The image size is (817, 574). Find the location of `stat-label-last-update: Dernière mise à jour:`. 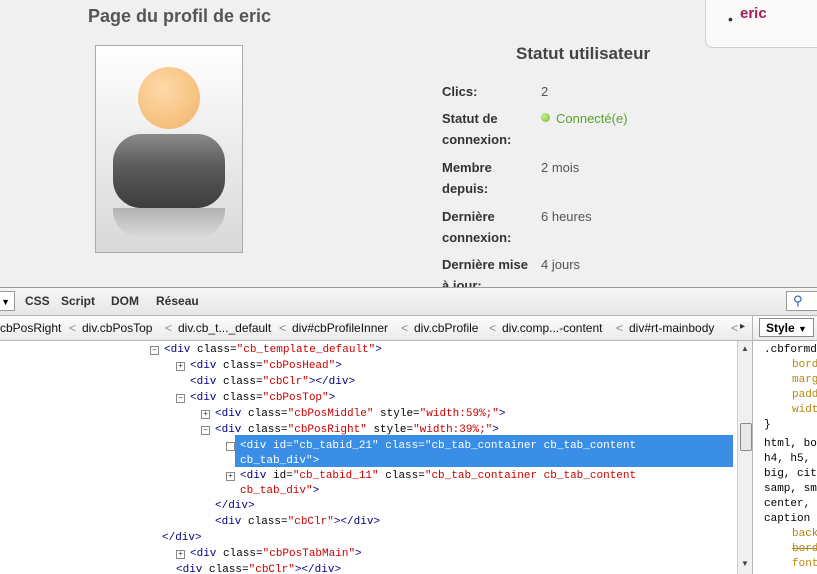

stat-label-last-update: Dernière mise à jour: is located at coordinates (485, 272).